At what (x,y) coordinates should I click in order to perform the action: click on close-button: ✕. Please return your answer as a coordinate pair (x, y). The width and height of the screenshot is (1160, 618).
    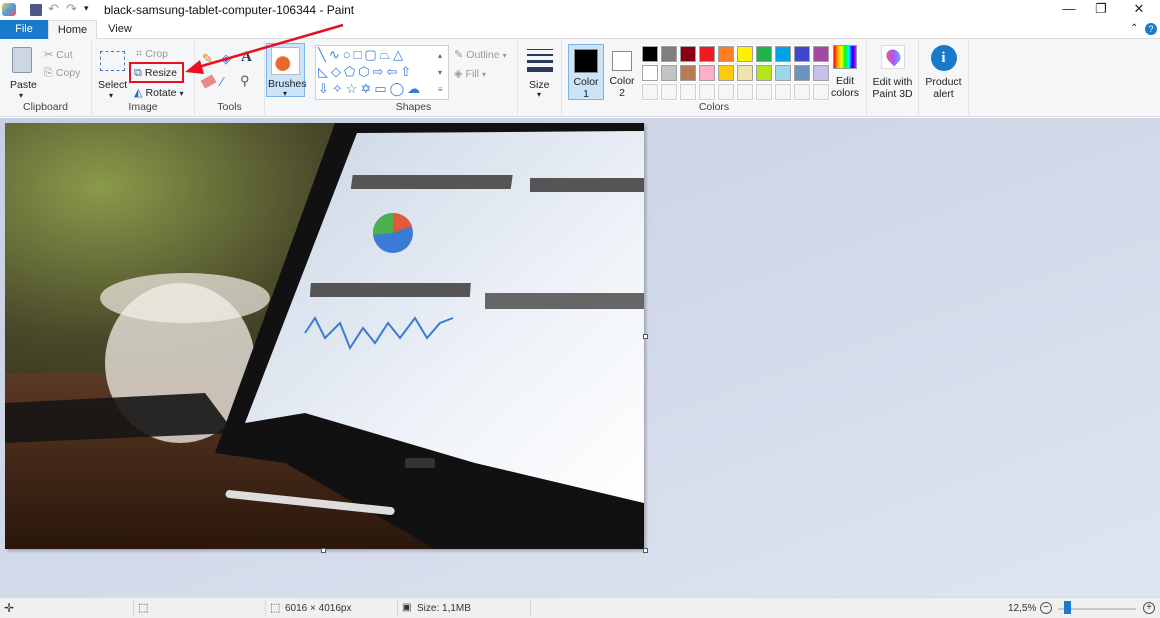
    Looking at the image, I should click on (1138, 10).